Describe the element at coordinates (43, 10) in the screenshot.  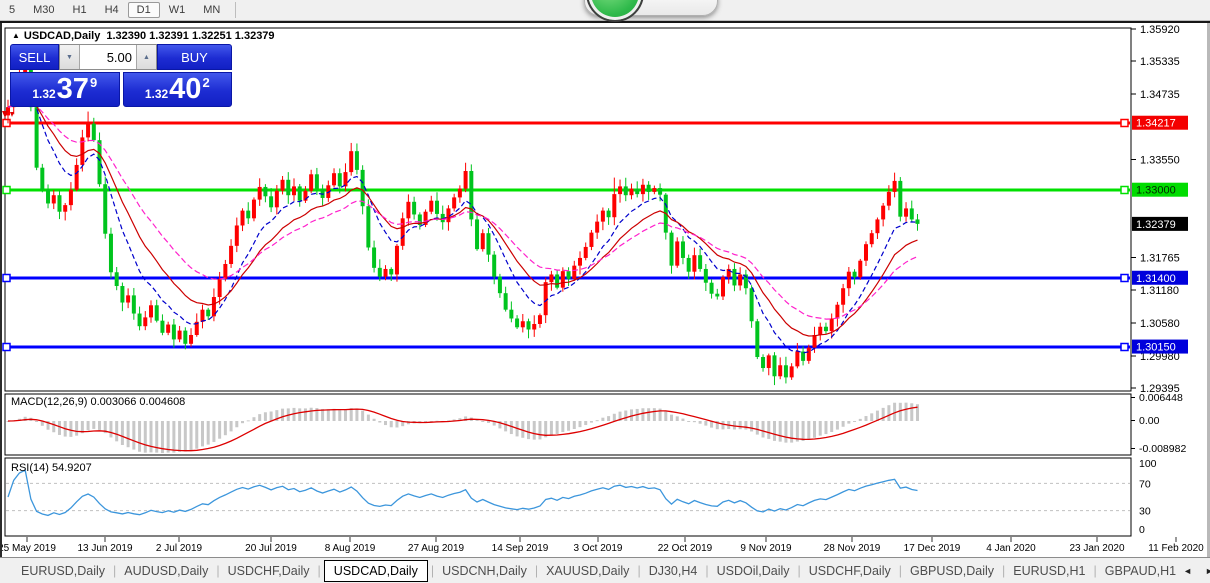
I see `timeframe-button-m30: M30` at that location.